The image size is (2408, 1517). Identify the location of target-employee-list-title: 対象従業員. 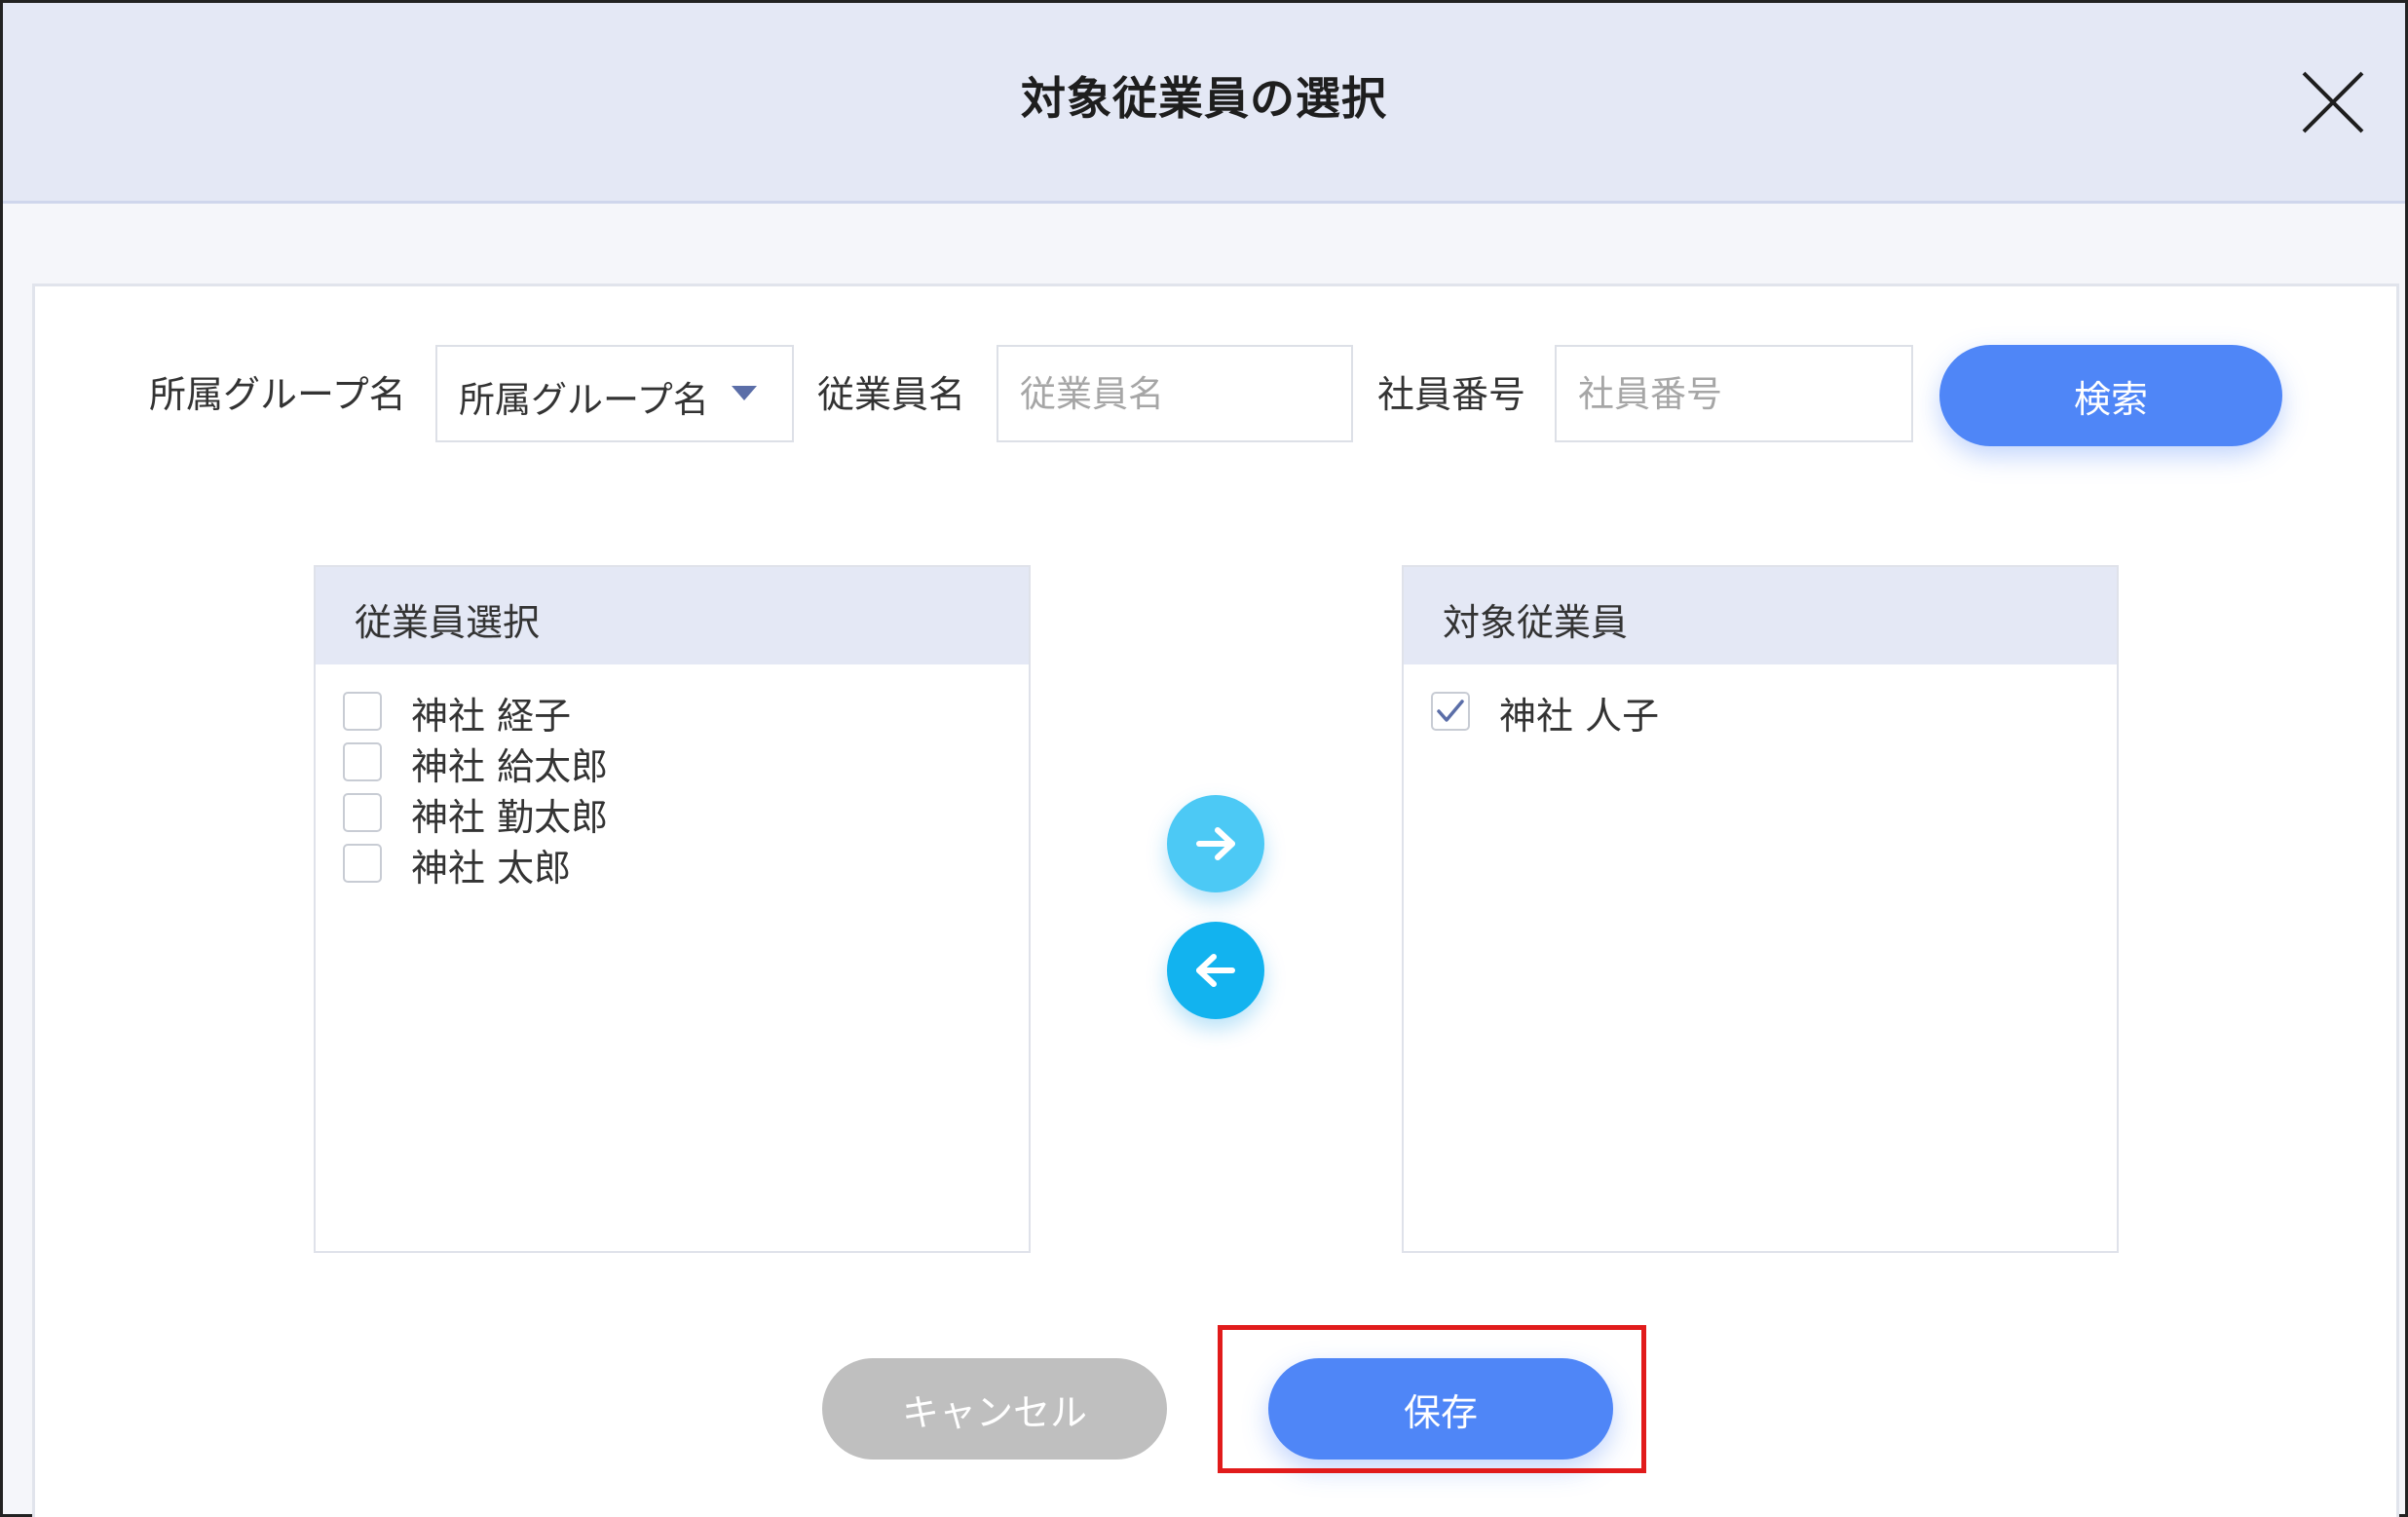
(1536, 622).